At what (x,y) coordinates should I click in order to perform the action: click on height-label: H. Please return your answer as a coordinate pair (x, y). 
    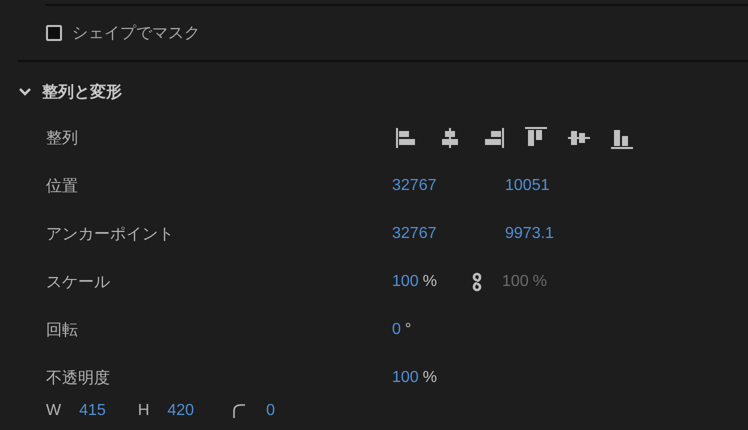
    Looking at the image, I should click on (144, 411).